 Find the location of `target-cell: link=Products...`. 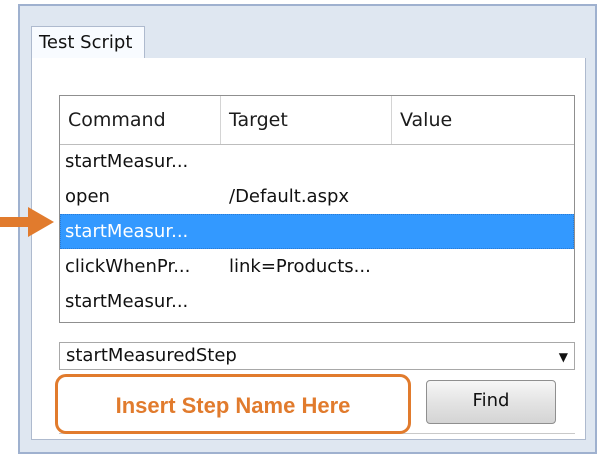

target-cell: link=Products... is located at coordinates (300, 266).